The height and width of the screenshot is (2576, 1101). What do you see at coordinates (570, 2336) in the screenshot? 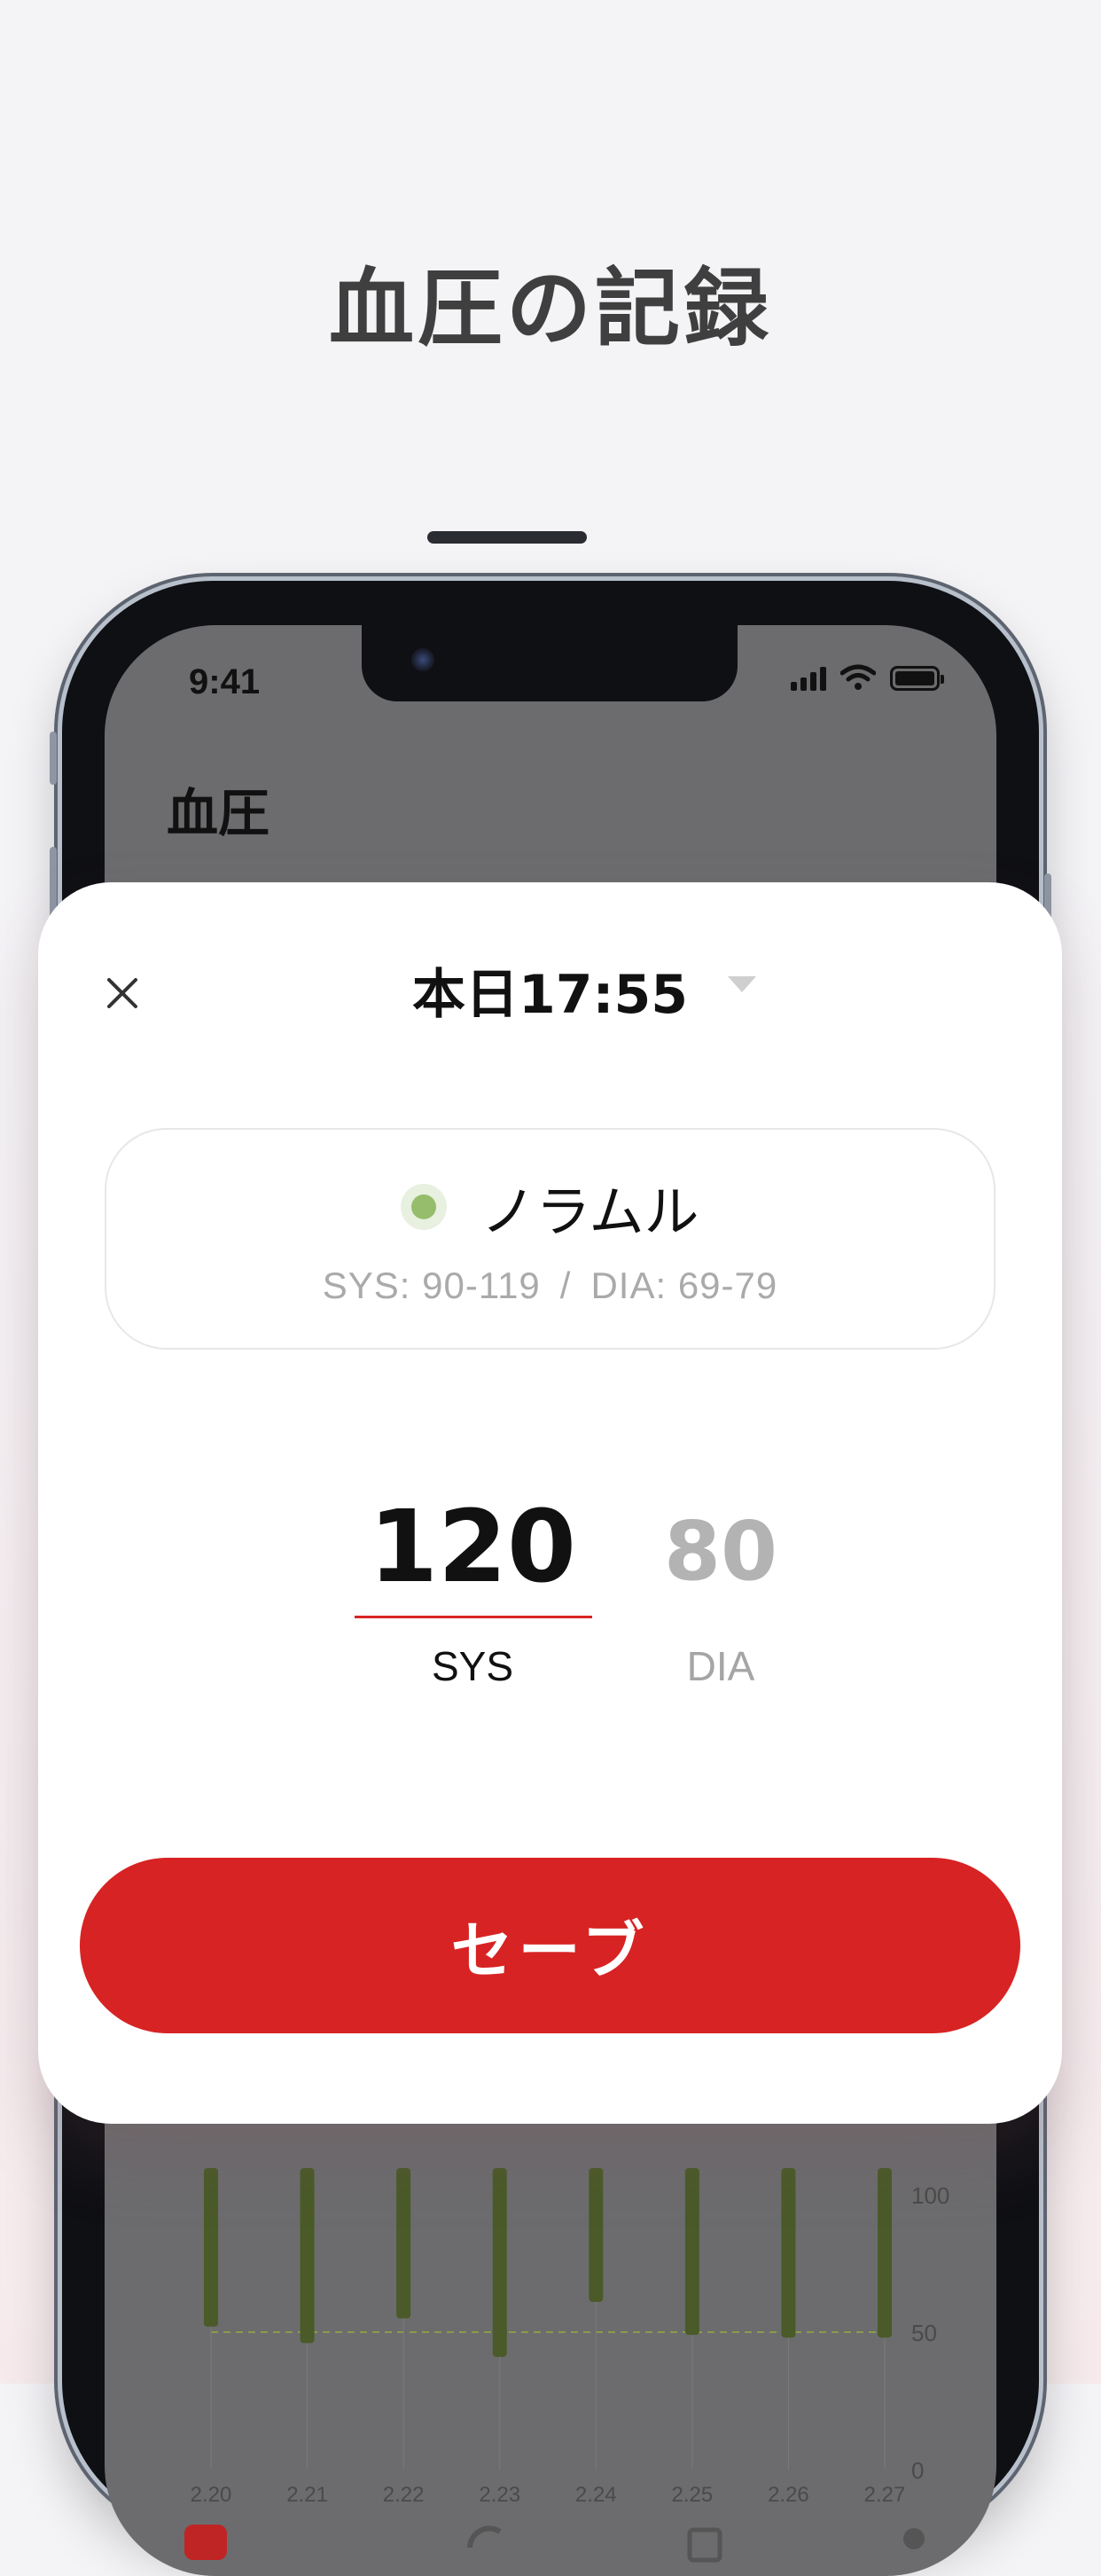
I see `background-bar-chart: 0 50 100 2.20 2.21 2.22 2.23 2.24 2.25 2.26 2.27` at bounding box center [570, 2336].